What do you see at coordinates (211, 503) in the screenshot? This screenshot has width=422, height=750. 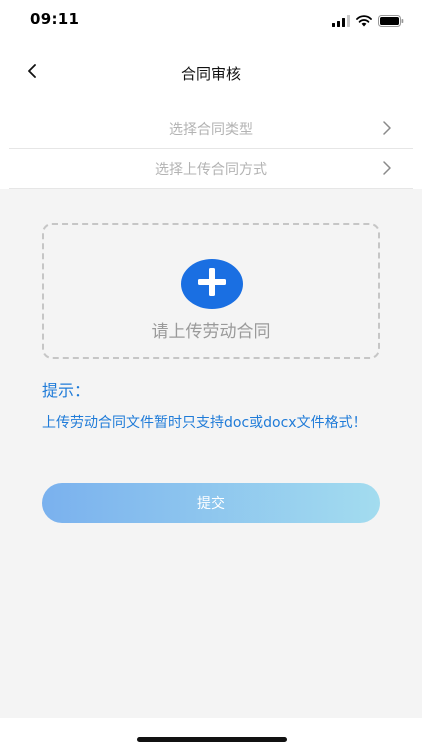 I see `submit-button: 提交` at bounding box center [211, 503].